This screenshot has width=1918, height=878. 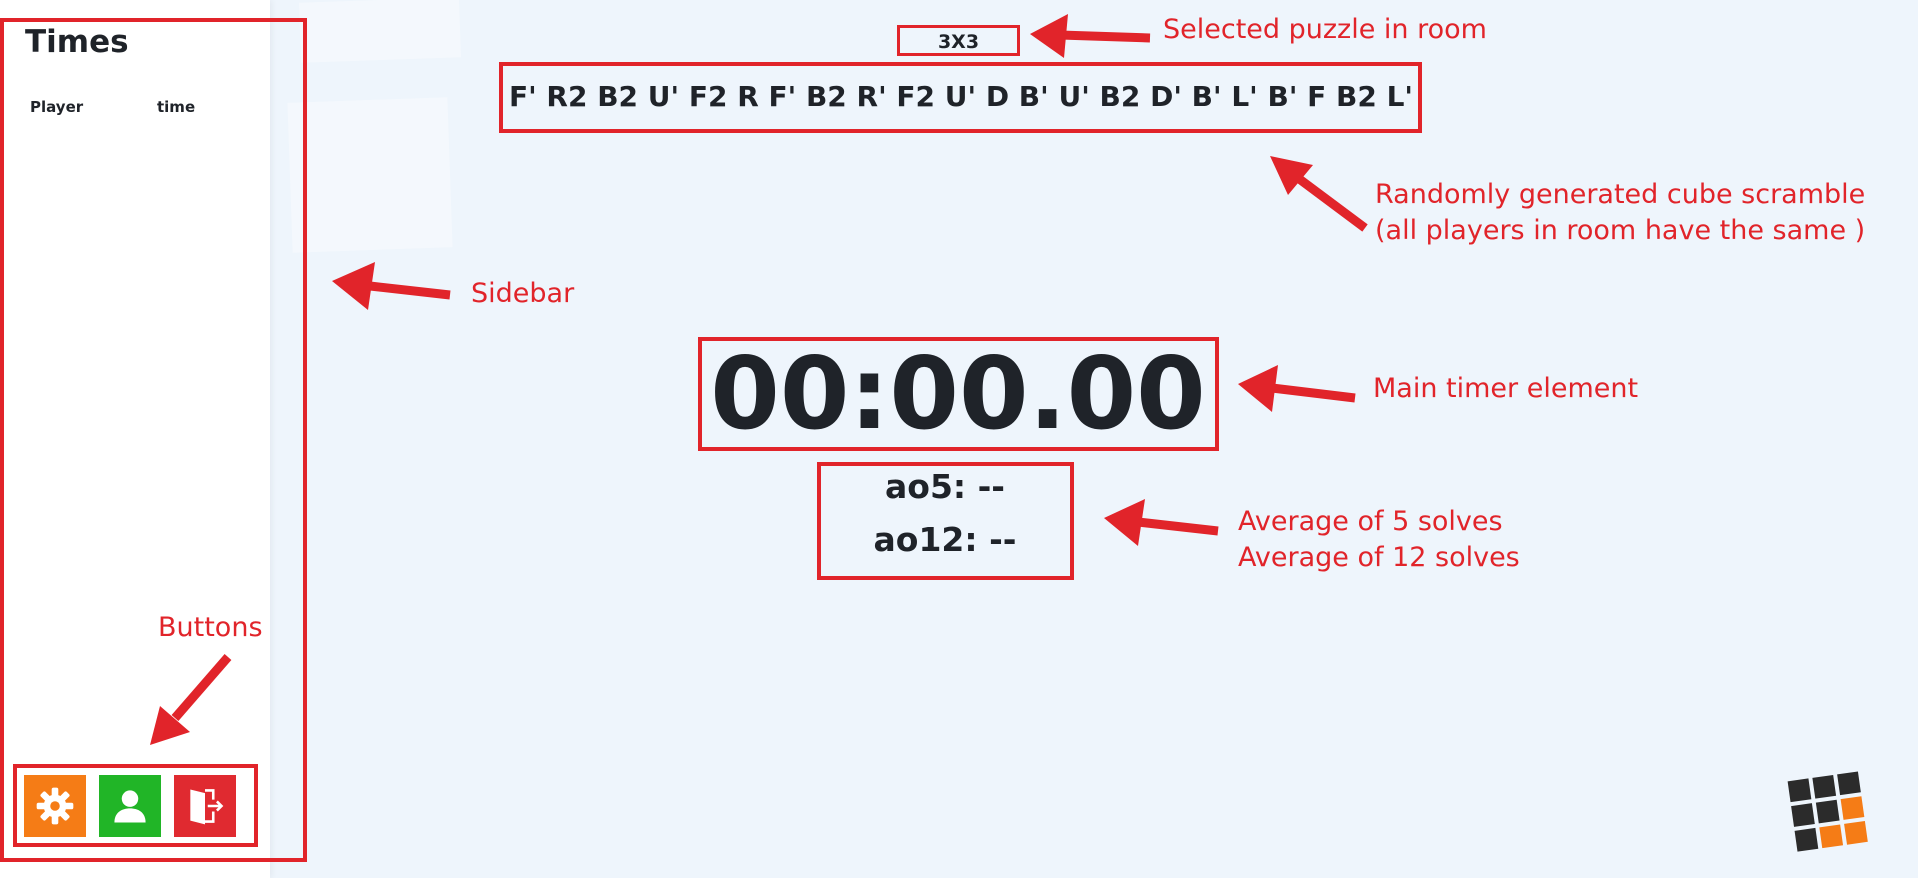 What do you see at coordinates (1620, 230) in the screenshot?
I see `annotation-scramble-line2: (all players in room have the same )` at bounding box center [1620, 230].